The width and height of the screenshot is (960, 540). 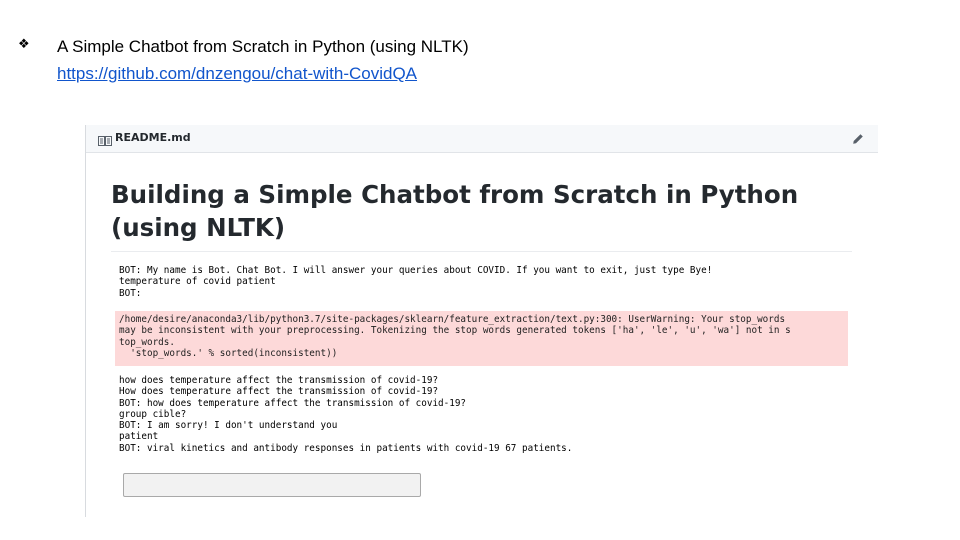 What do you see at coordinates (272, 485) in the screenshot?
I see `chat-input-field` at bounding box center [272, 485].